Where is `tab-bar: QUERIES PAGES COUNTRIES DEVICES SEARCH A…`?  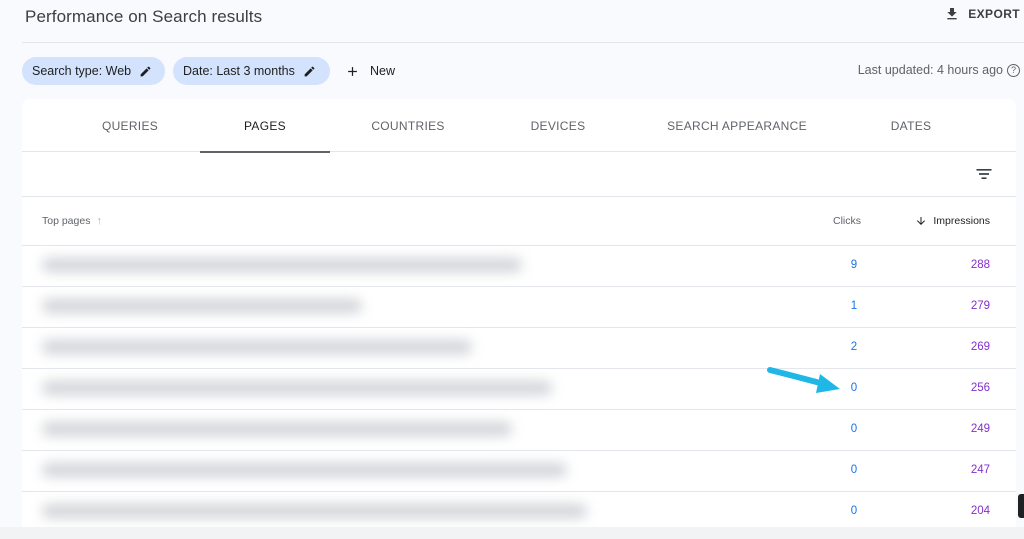
tab-bar: QUERIES PAGES COUNTRIES DEVICES SEARCH A… is located at coordinates (519, 126).